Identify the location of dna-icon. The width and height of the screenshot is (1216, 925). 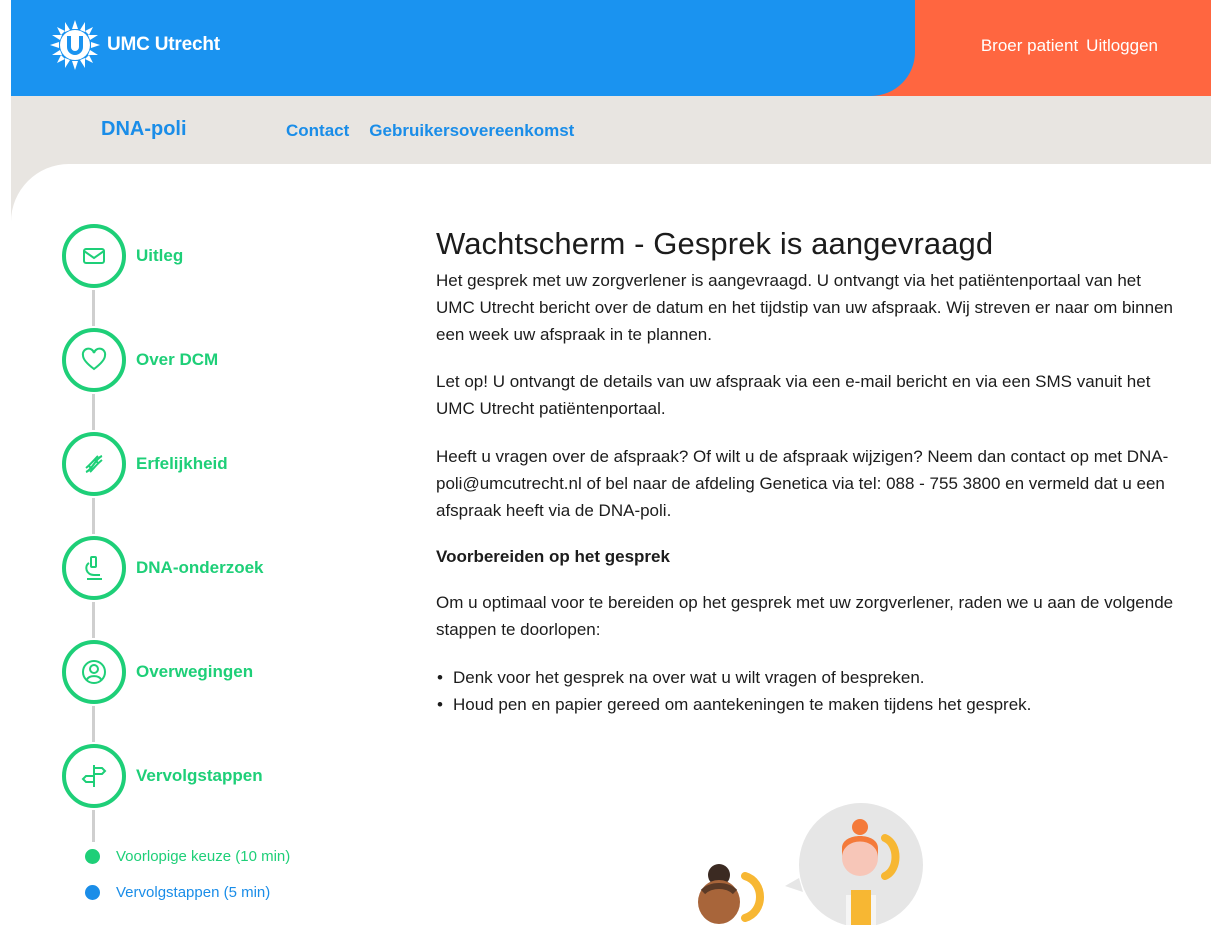
(94, 464).